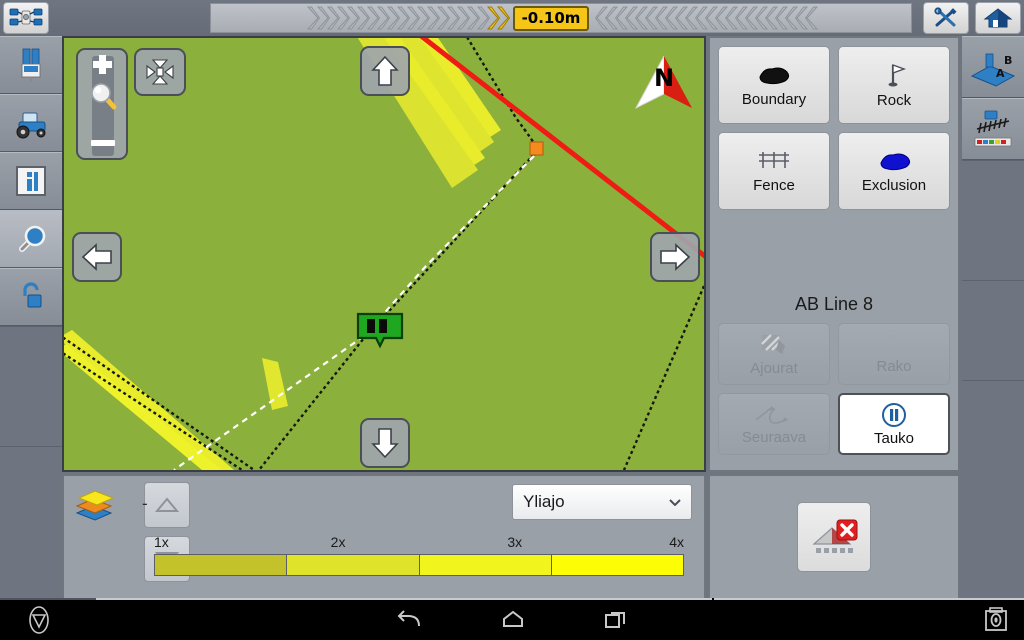 Image resolution: width=1024 pixels, height=640 pixels. I want to click on tauko-button: Tauko, so click(894, 424).